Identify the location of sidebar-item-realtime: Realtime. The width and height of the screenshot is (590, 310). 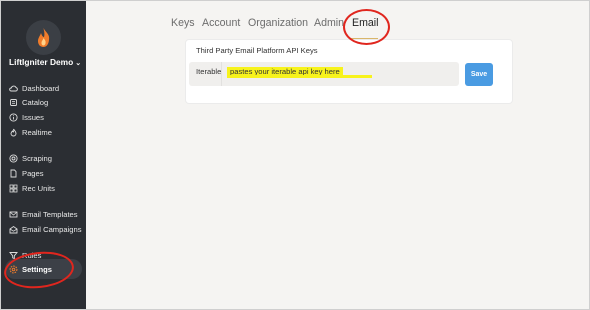
(30, 132).